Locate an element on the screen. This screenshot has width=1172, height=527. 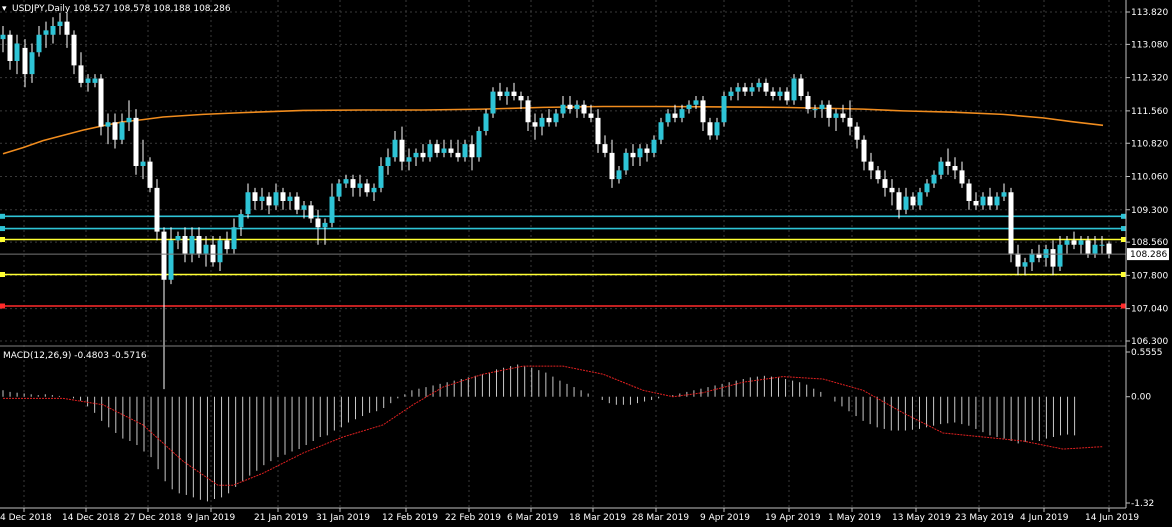
time-tick-label: 9 Apr 2019 is located at coordinates (725, 518).